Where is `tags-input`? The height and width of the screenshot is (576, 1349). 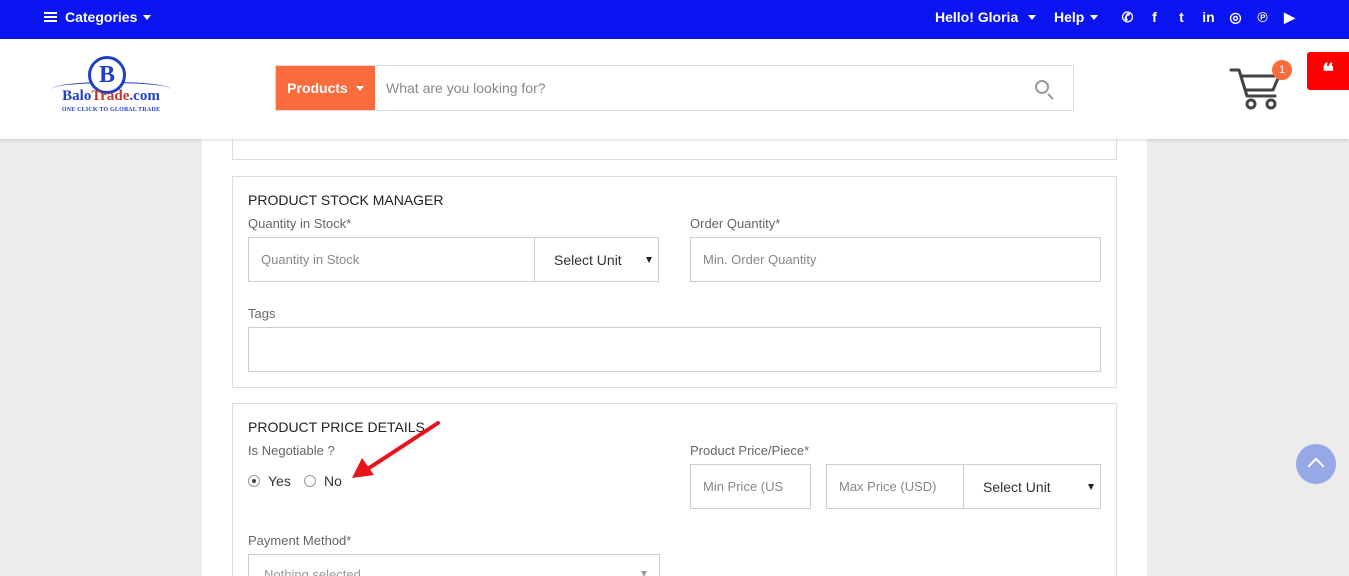
tags-input is located at coordinates (674, 349).